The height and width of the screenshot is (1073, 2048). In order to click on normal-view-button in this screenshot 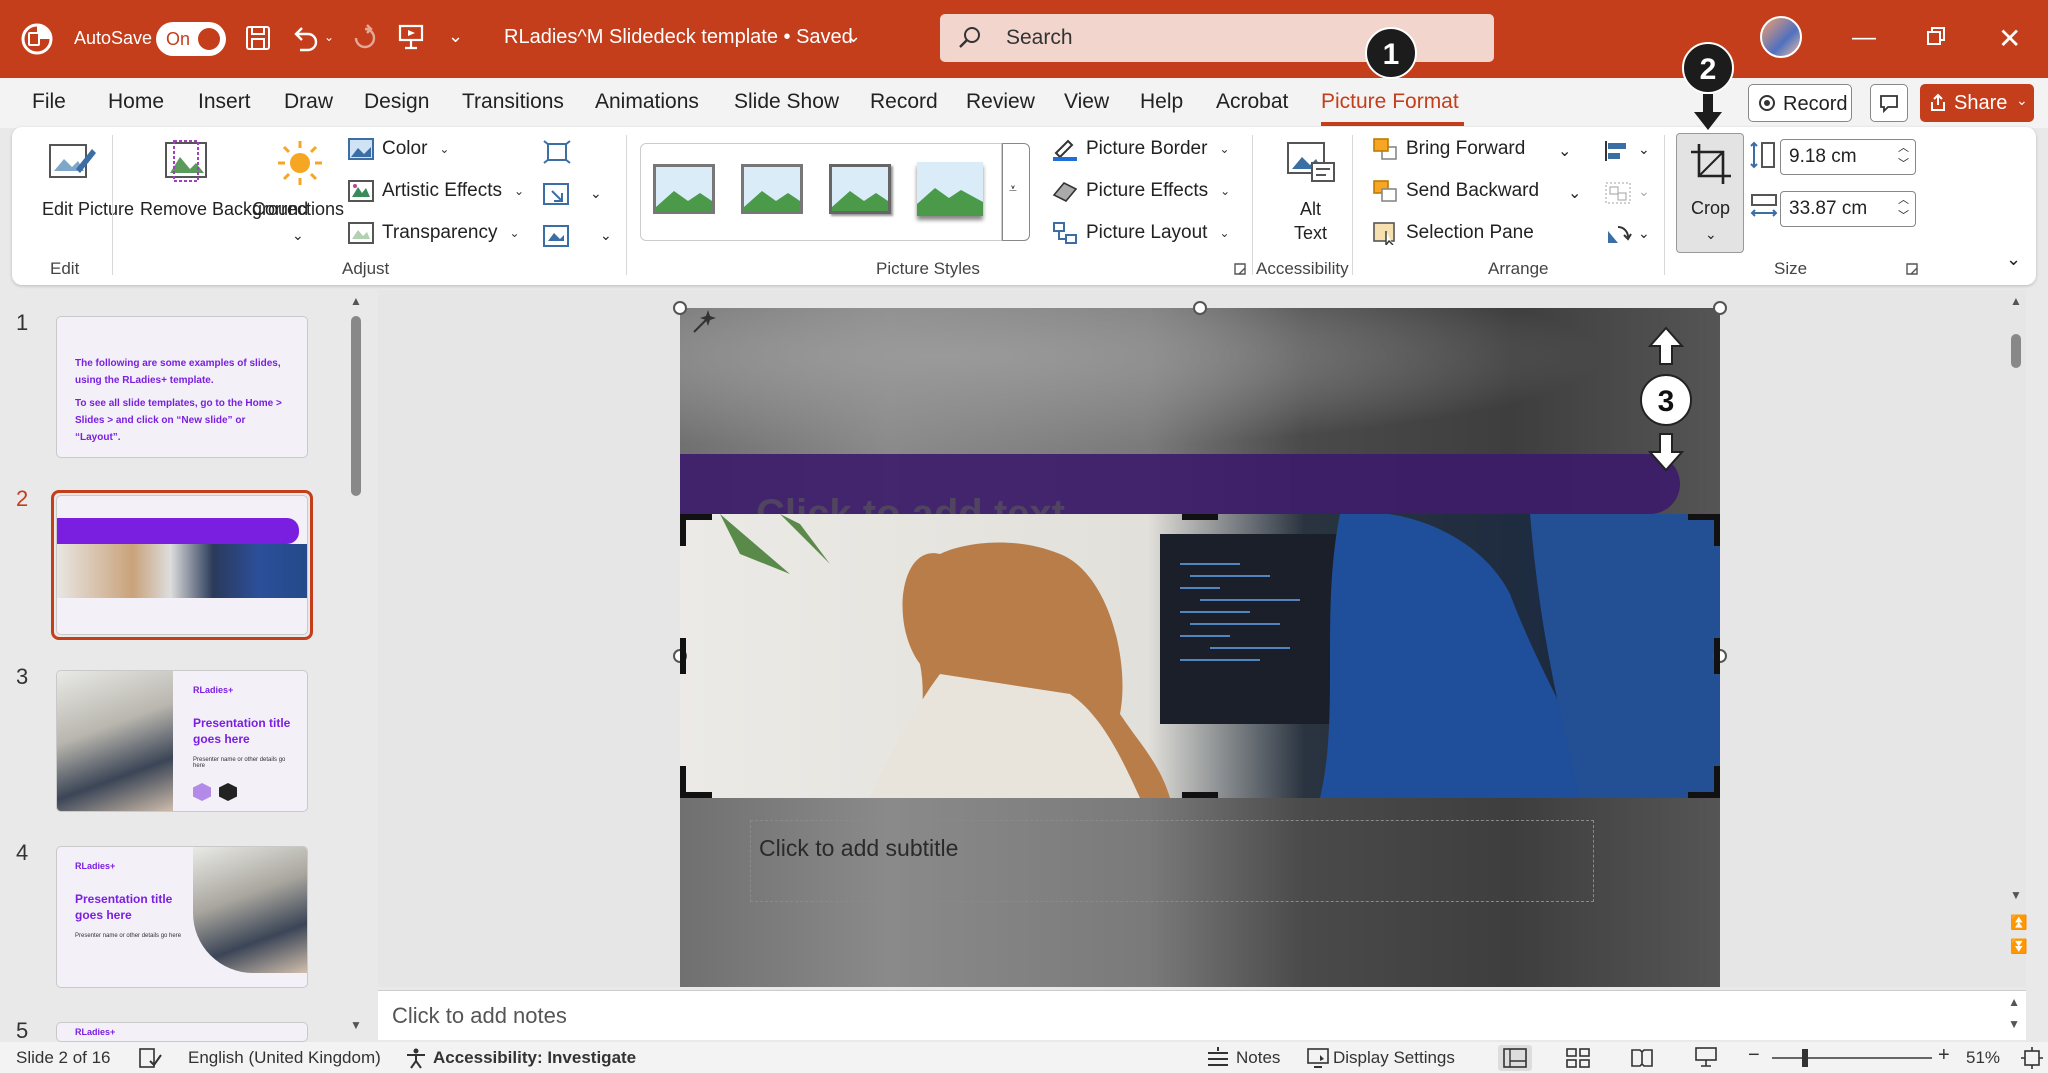, I will do `click(1515, 1058)`.